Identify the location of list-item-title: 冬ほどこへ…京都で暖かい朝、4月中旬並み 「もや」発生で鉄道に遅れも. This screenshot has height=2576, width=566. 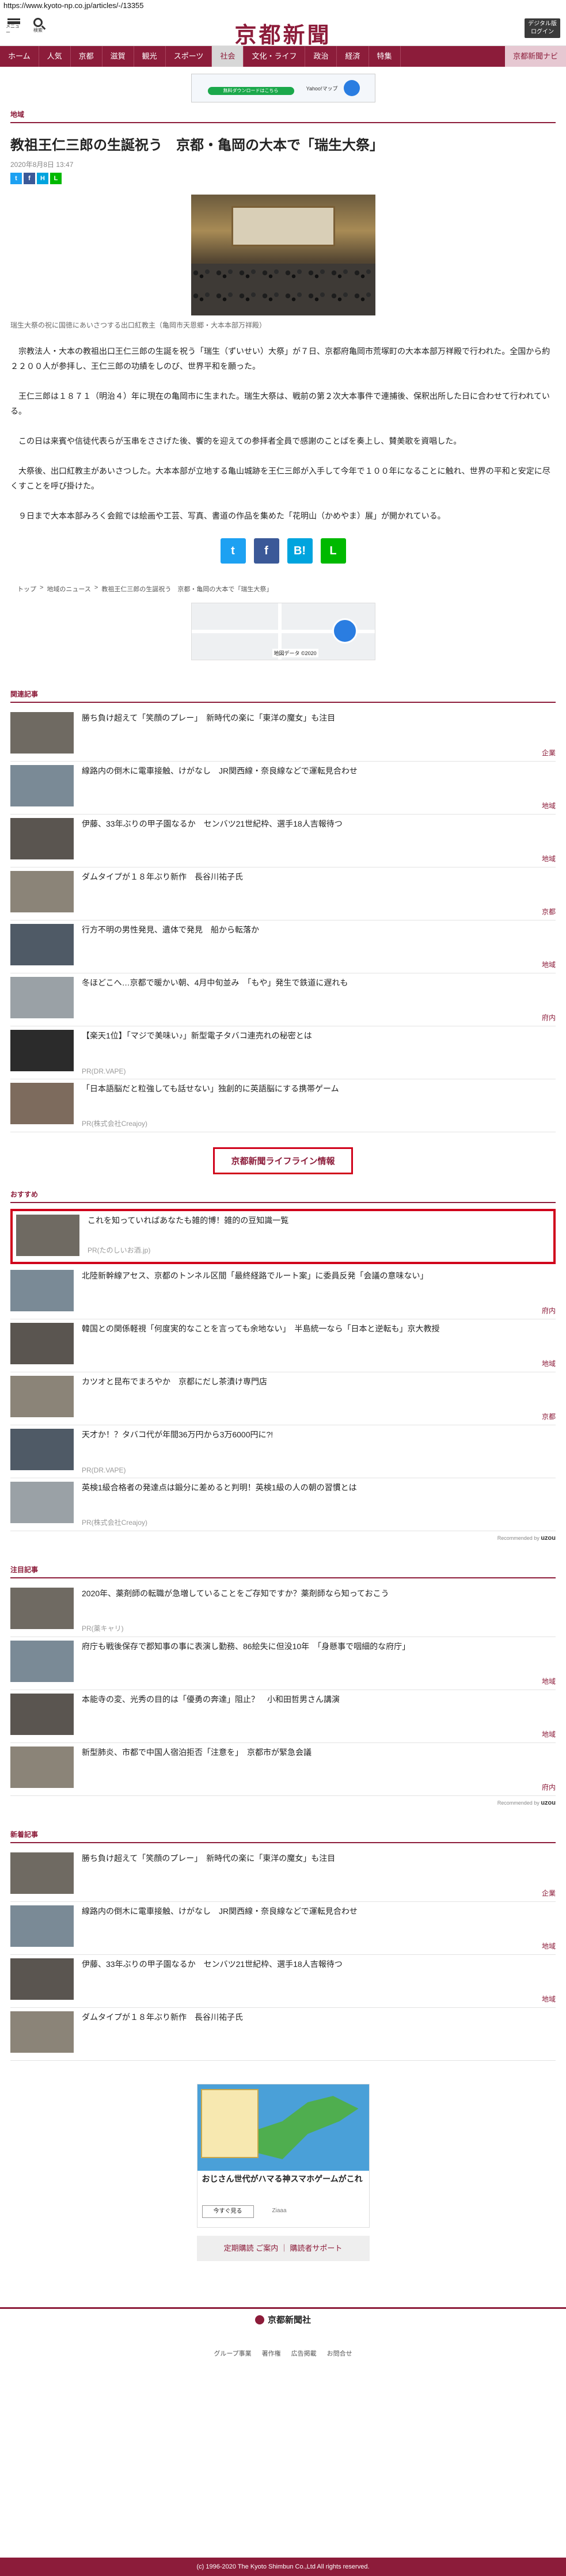
(319, 983).